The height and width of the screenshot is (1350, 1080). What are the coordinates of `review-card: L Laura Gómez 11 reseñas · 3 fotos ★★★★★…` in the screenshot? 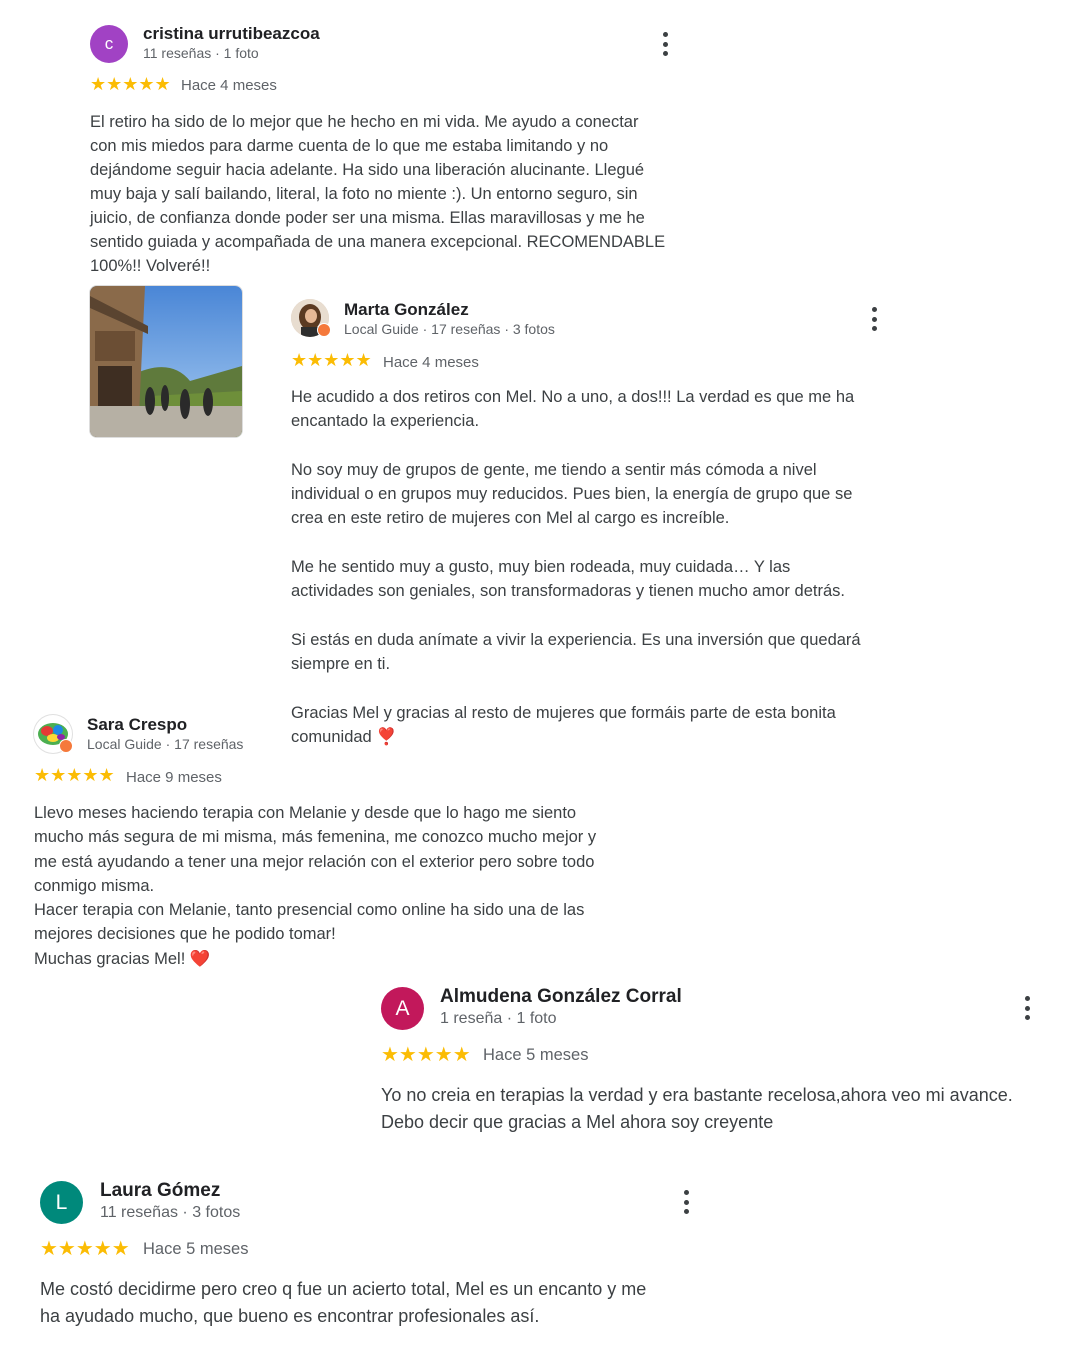 It's located at (540, 1260).